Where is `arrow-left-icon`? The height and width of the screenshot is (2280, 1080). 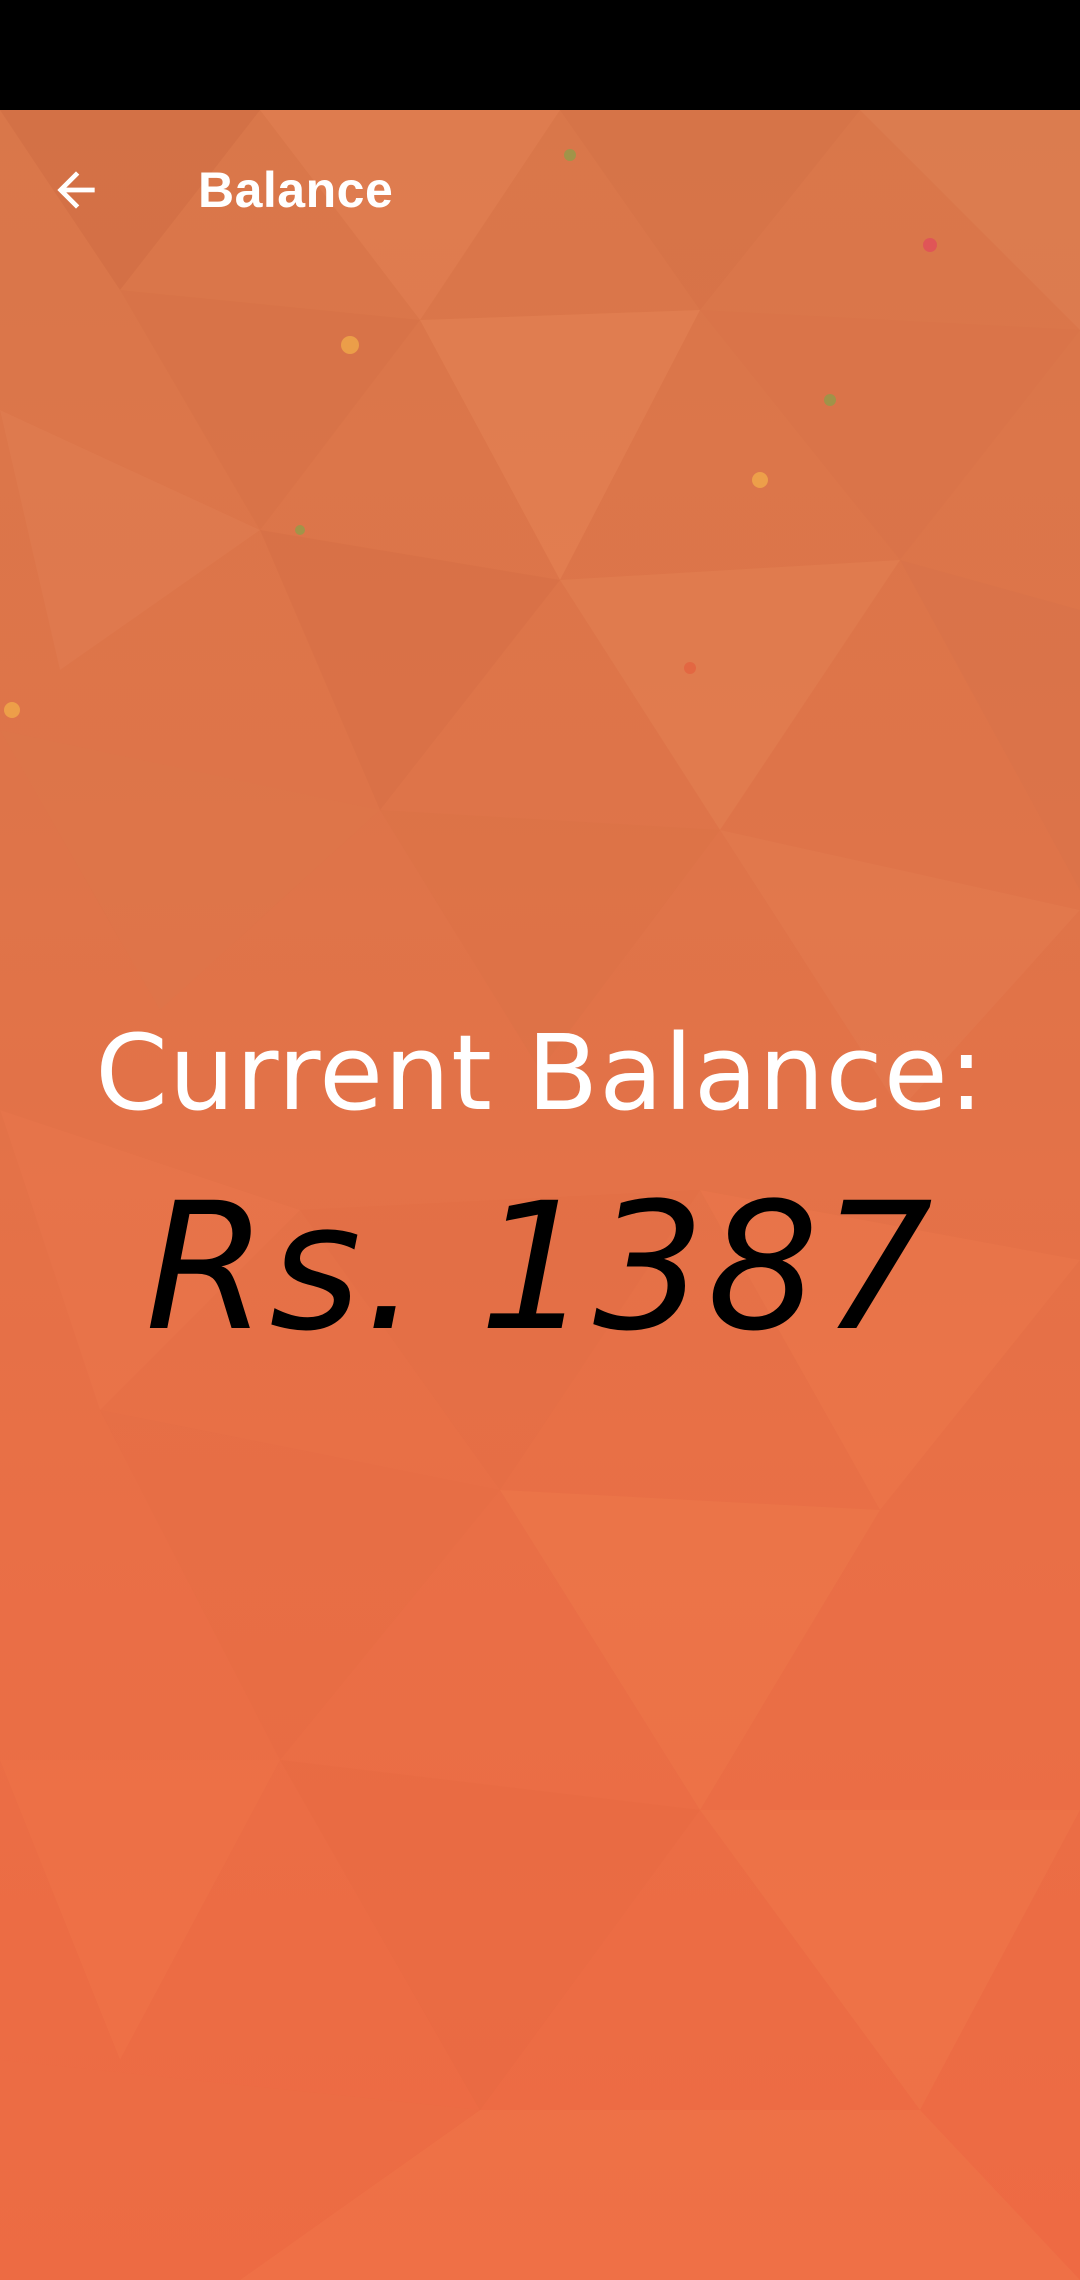 arrow-left-icon is located at coordinates (76, 190).